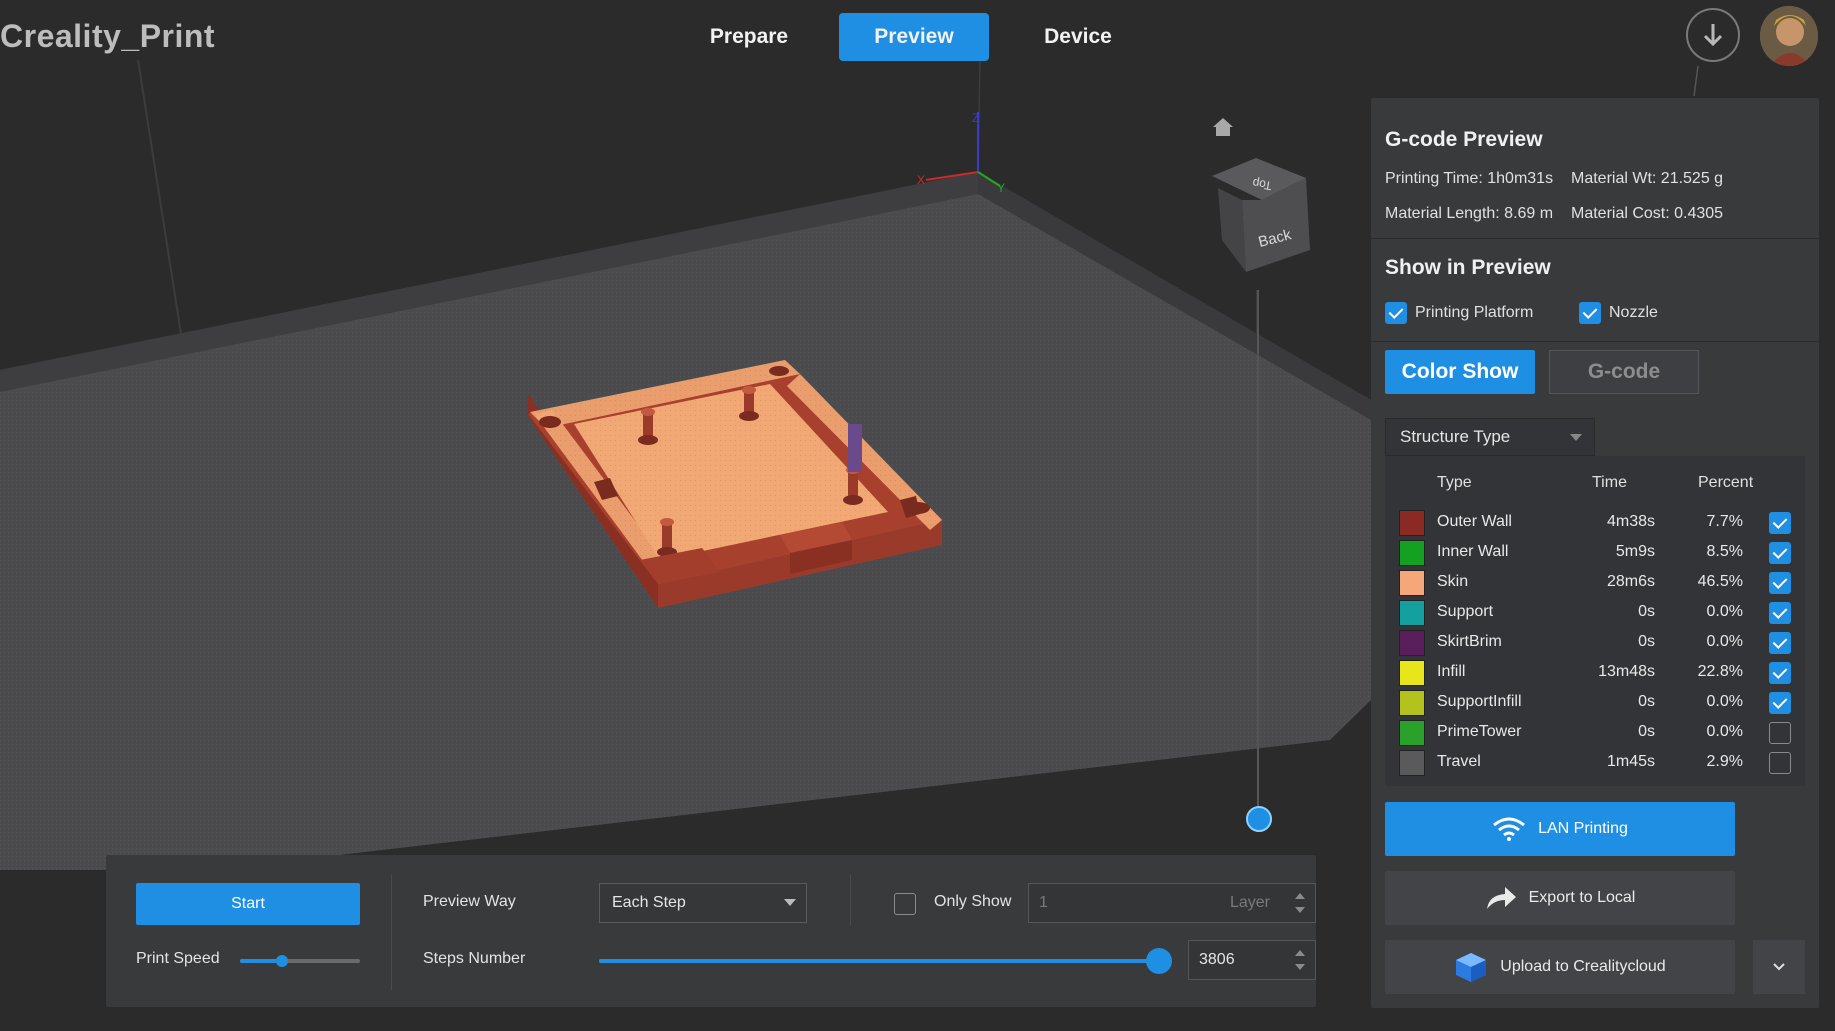 This screenshot has width=1835, height=1031. What do you see at coordinates (879, 961) in the screenshot?
I see `steps-fill` at bounding box center [879, 961].